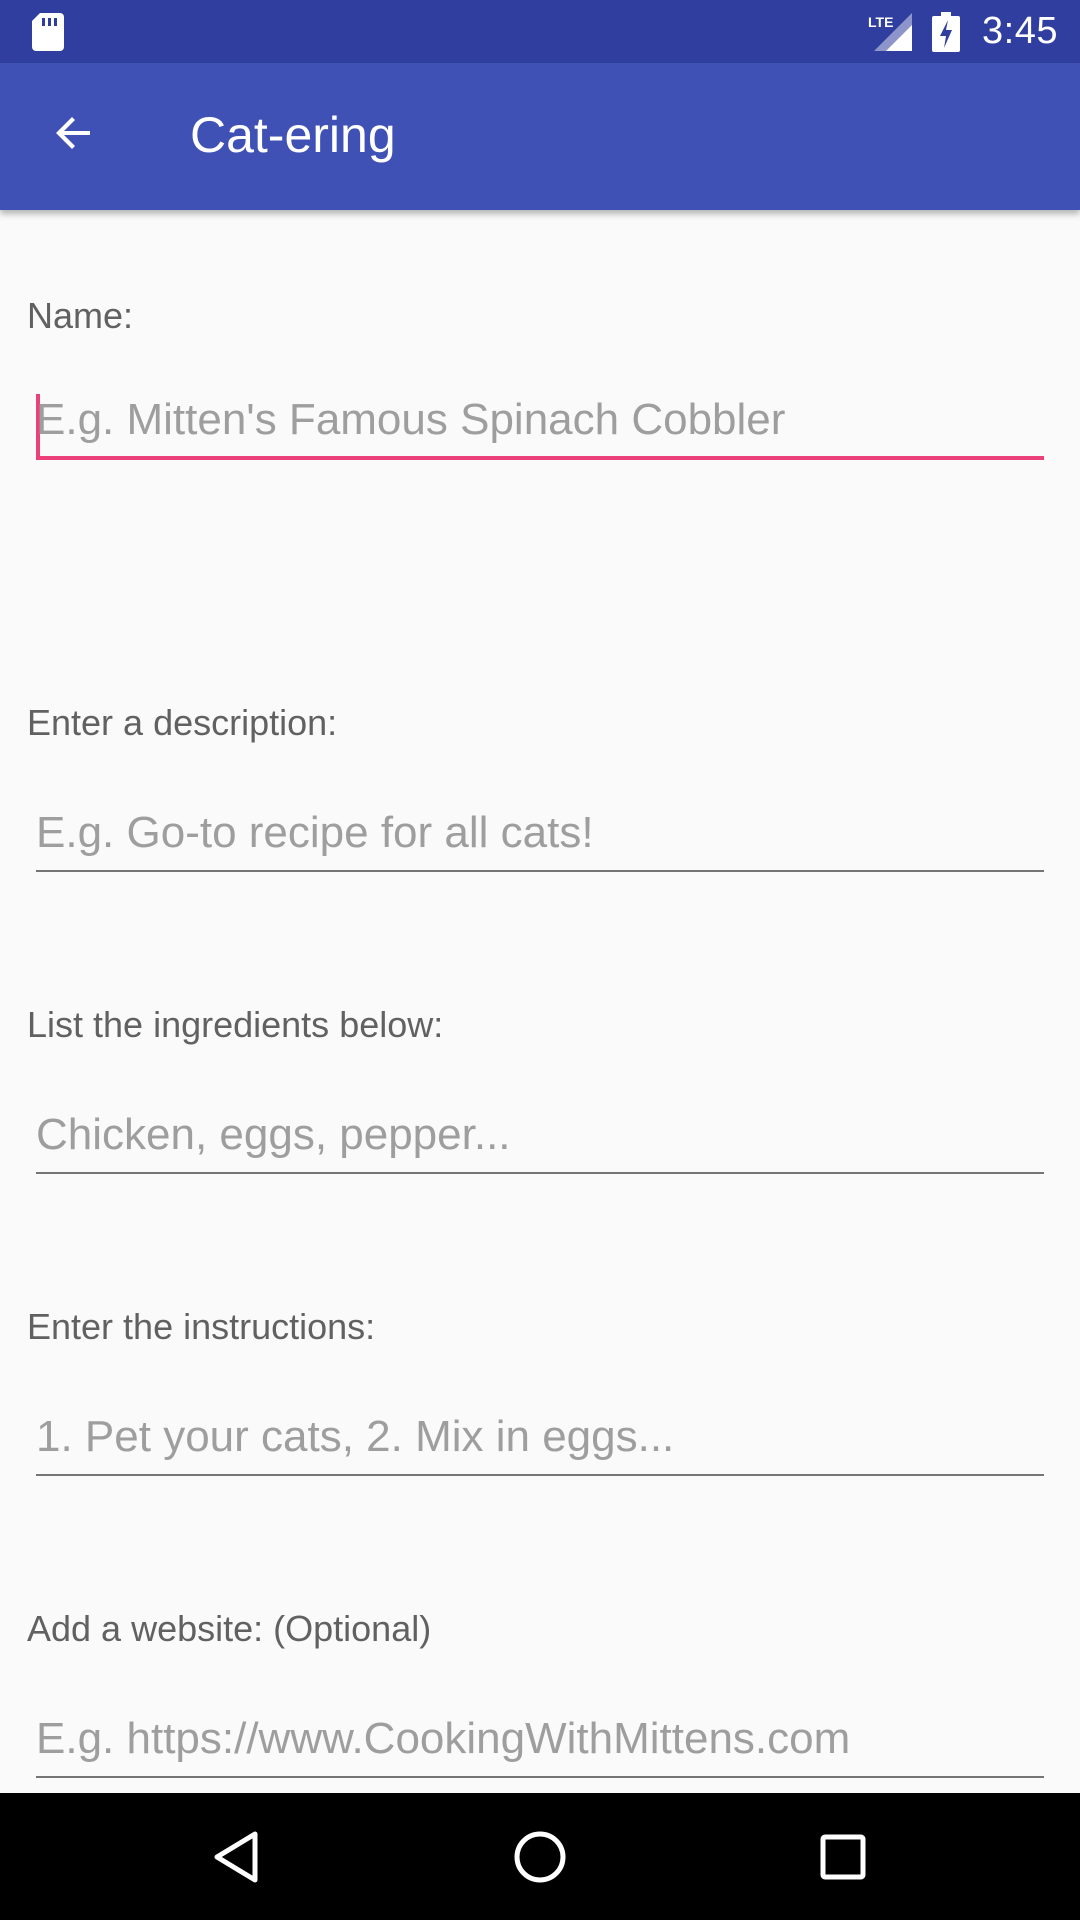 The height and width of the screenshot is (1920, 1080). I want to click on home-circle-icon, so click(540, 1857).